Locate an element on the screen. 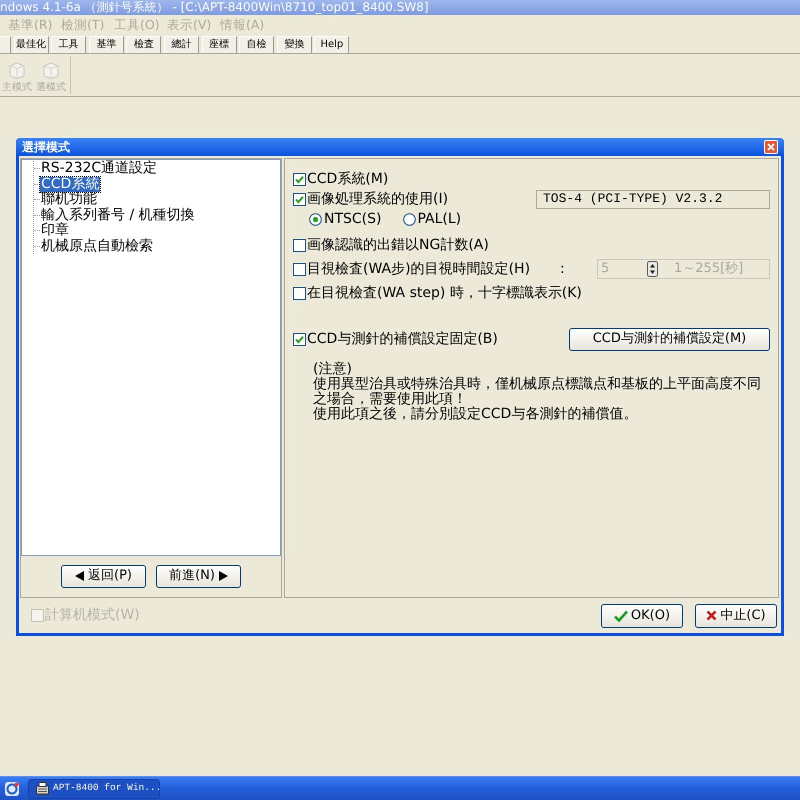 This screenshot has width=800, height=800. left-triangle-icon is located at coordinates (79, 576).